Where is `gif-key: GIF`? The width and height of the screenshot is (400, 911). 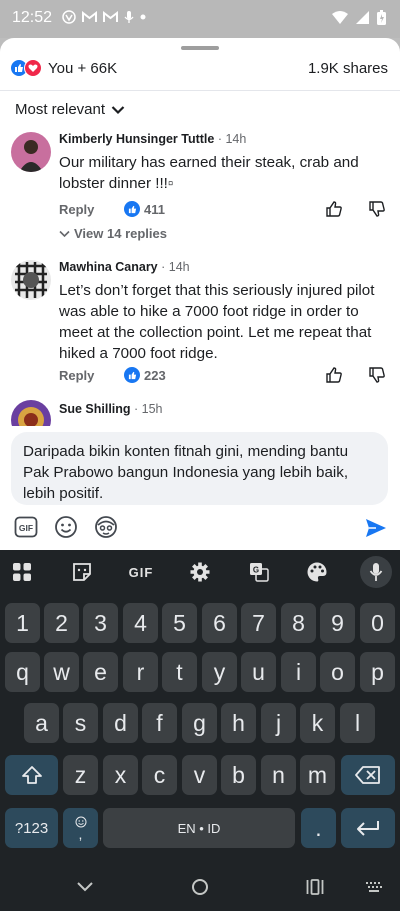
gif-key: GIF is located at coordinates (141, 572).